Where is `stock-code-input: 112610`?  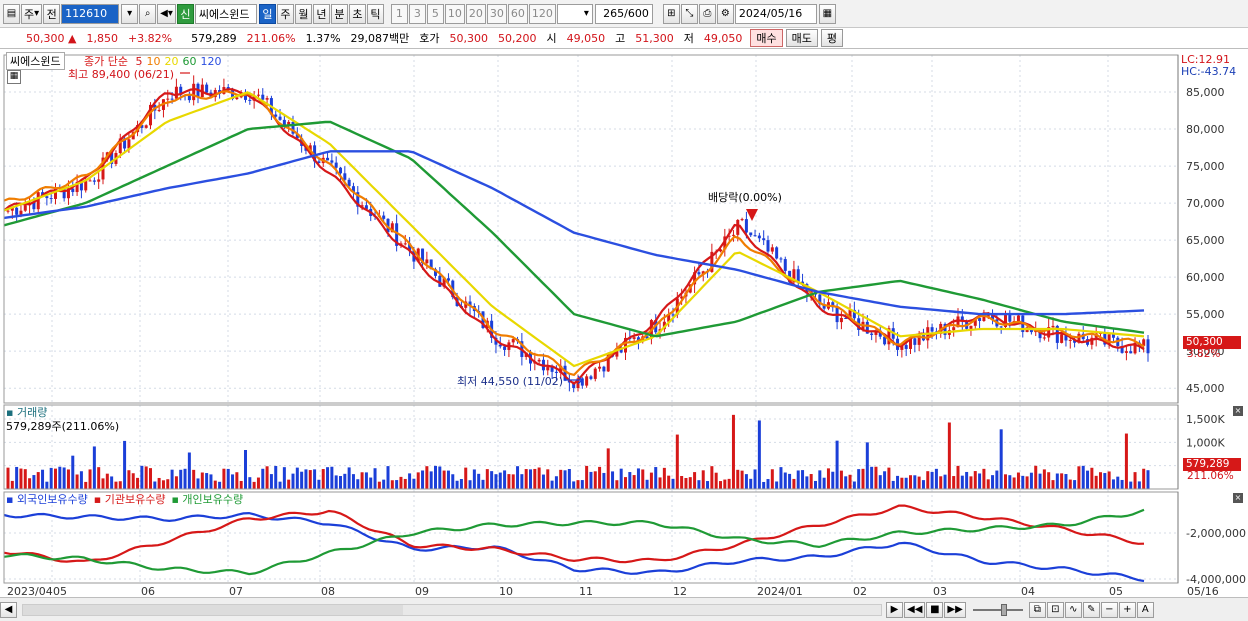 stock-code-input: 112610 is located at coordinates (90, 13).